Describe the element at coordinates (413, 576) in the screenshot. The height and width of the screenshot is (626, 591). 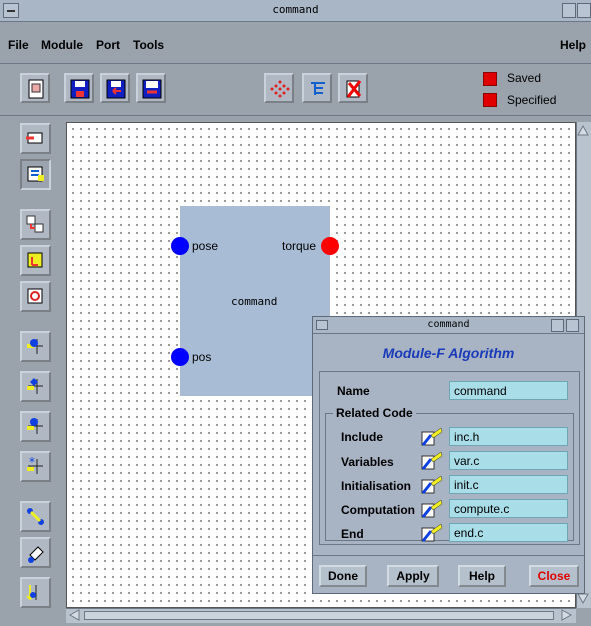
I see `apply-button: Apply` at that location.